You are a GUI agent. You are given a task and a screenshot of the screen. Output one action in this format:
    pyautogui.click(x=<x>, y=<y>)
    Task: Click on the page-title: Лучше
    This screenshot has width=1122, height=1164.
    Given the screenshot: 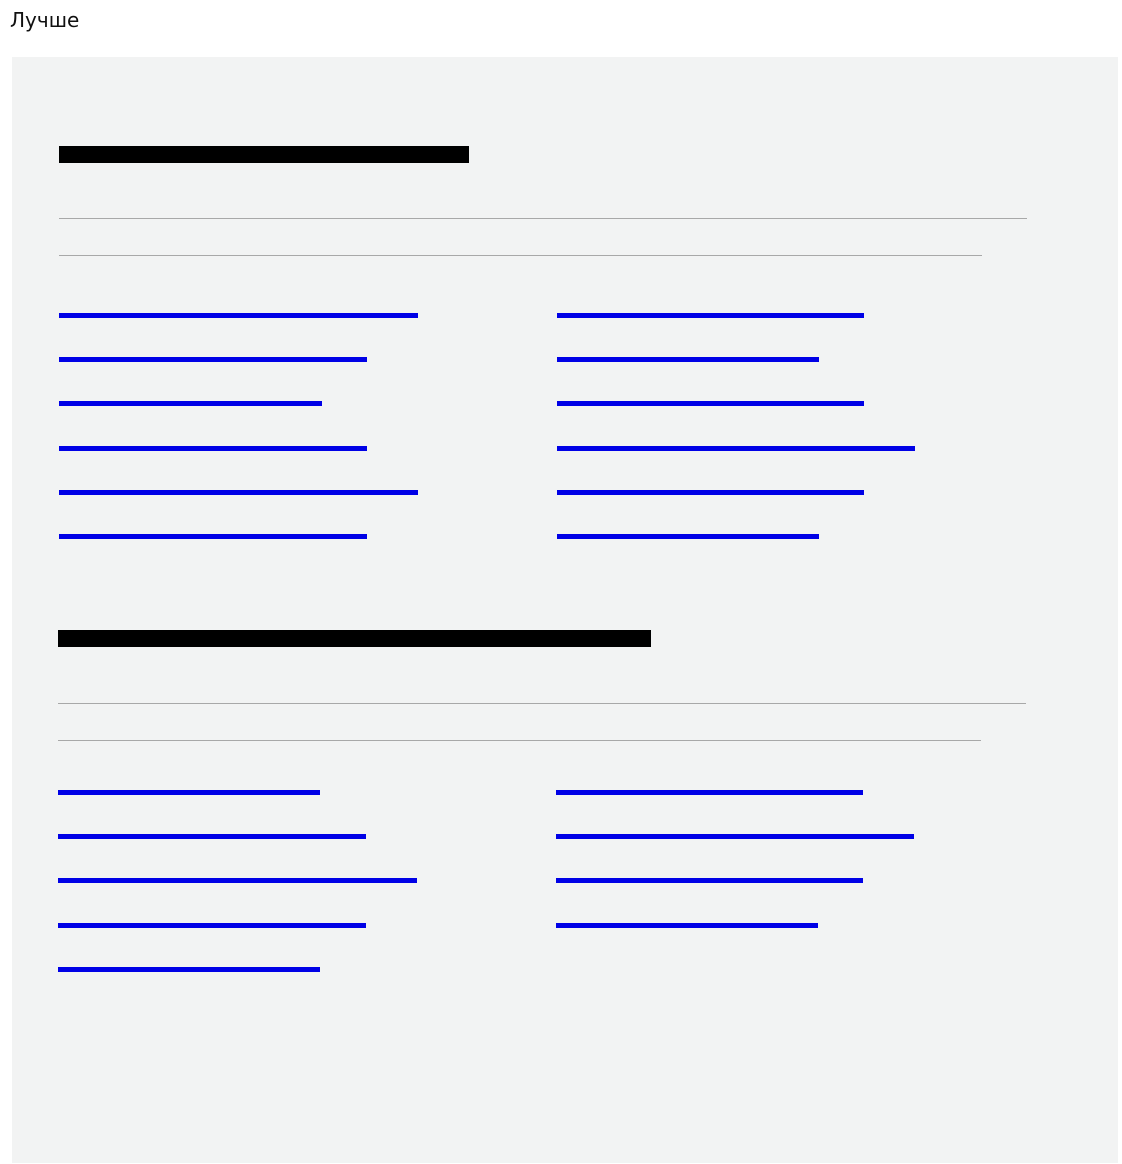 What is the action you would take?
    pyautogui.click(x=45, y=20)
    